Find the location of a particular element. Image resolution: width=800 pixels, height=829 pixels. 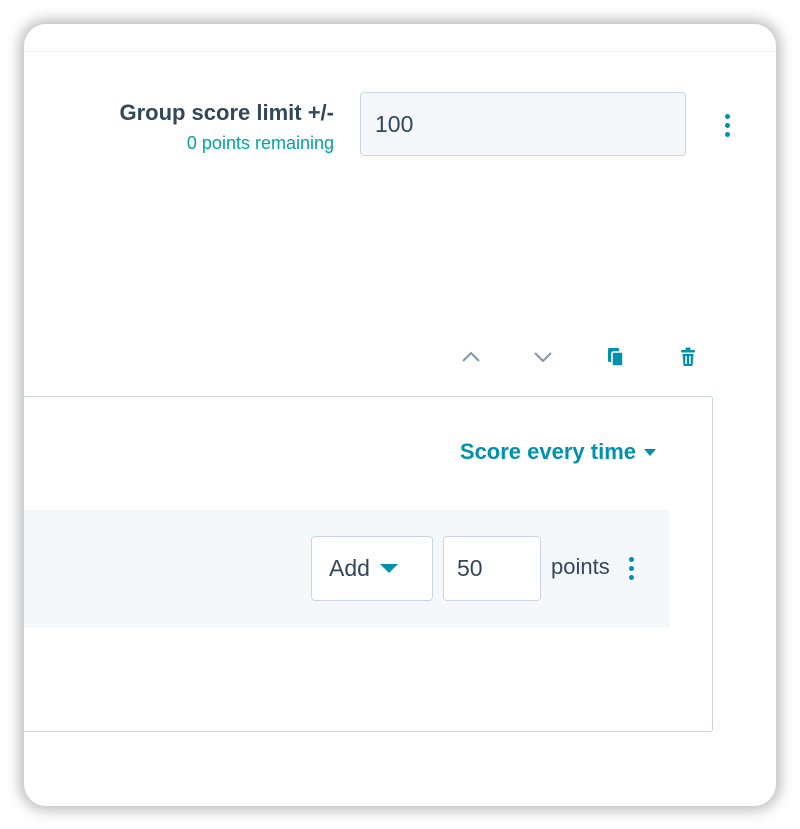

score-frequency-dropdown: Score every time is located at coordinates (558, 452).